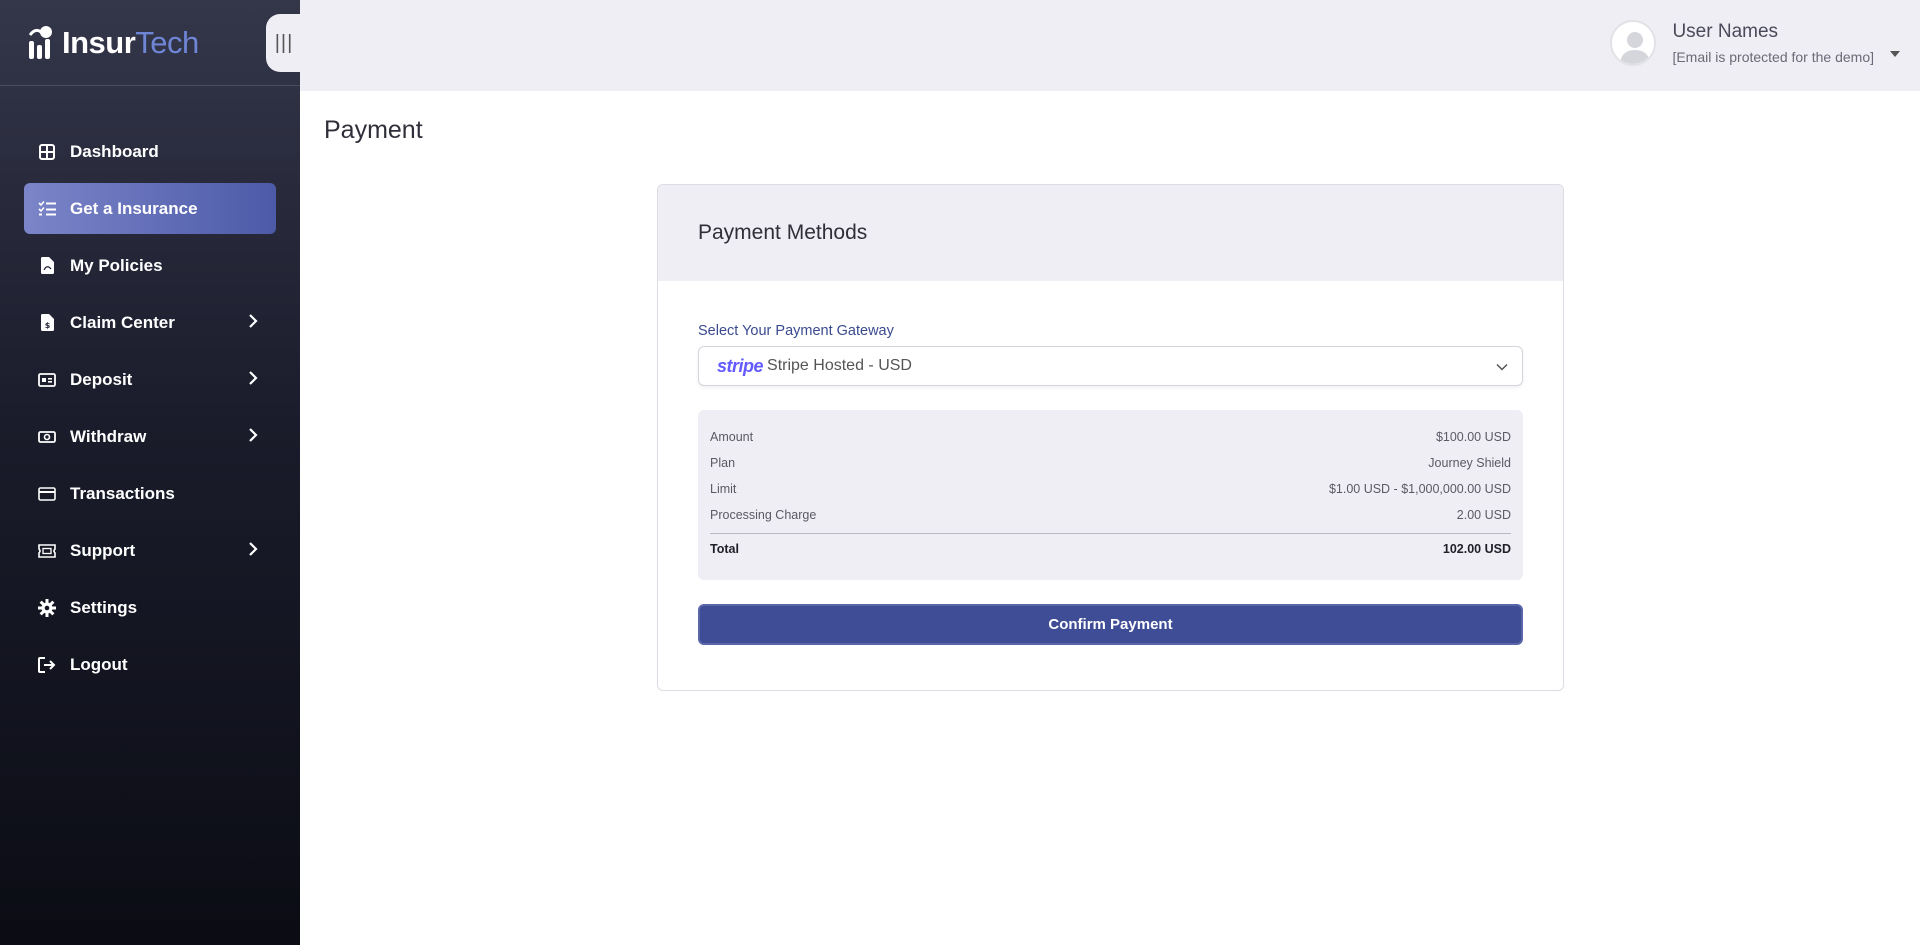  I want to click on stripe-logo: stripe, so click(740, 365).